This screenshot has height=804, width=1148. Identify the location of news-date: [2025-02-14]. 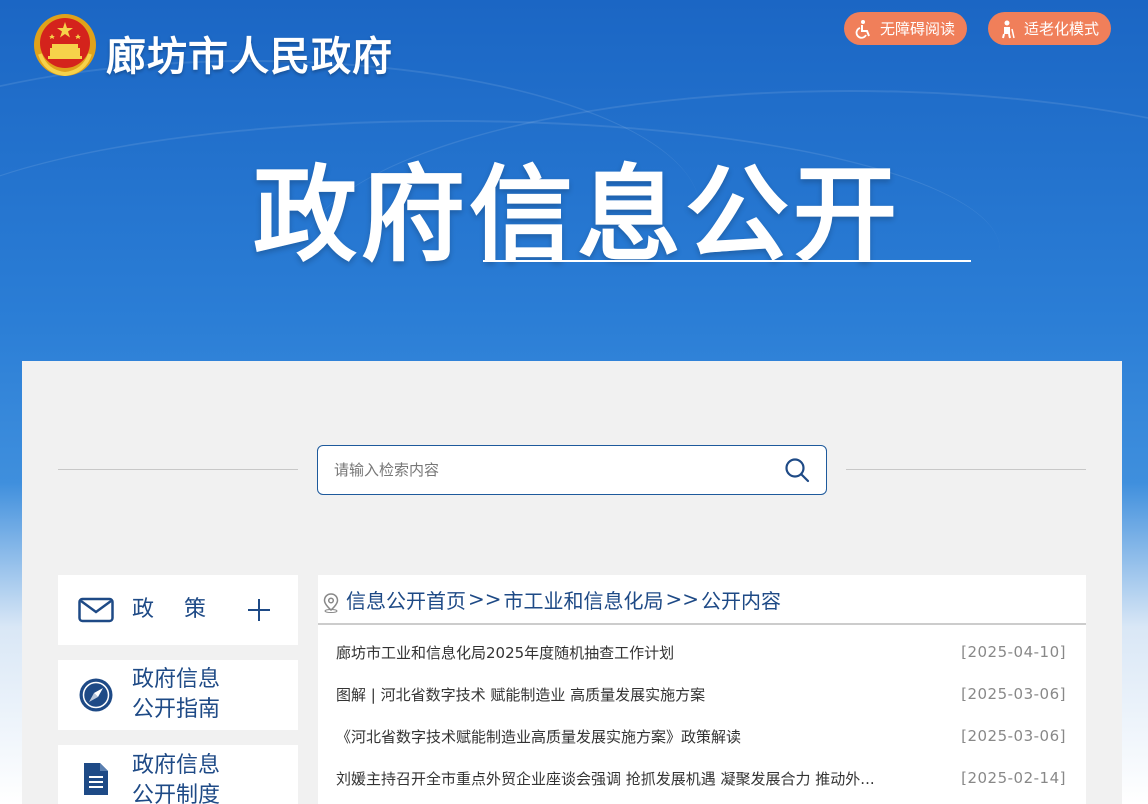
(1013, 778).